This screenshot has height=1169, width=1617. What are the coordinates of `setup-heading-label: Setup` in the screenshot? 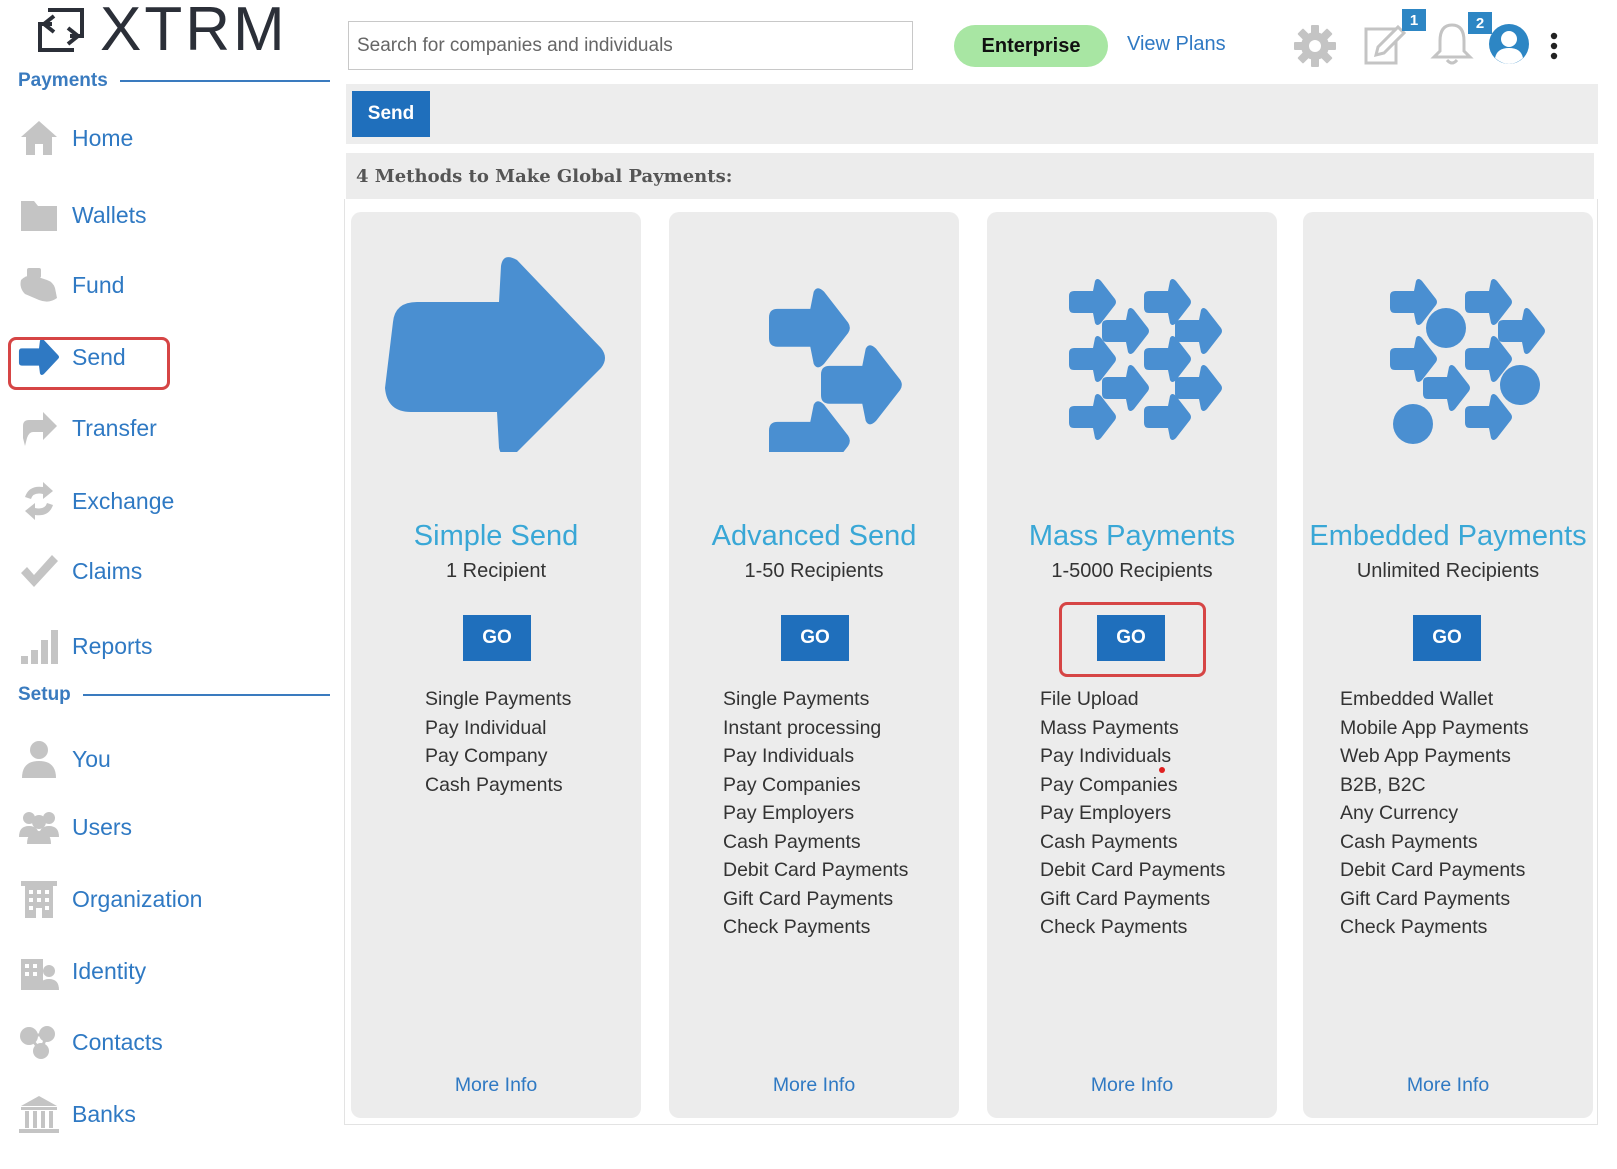 It's located at (44, 694).